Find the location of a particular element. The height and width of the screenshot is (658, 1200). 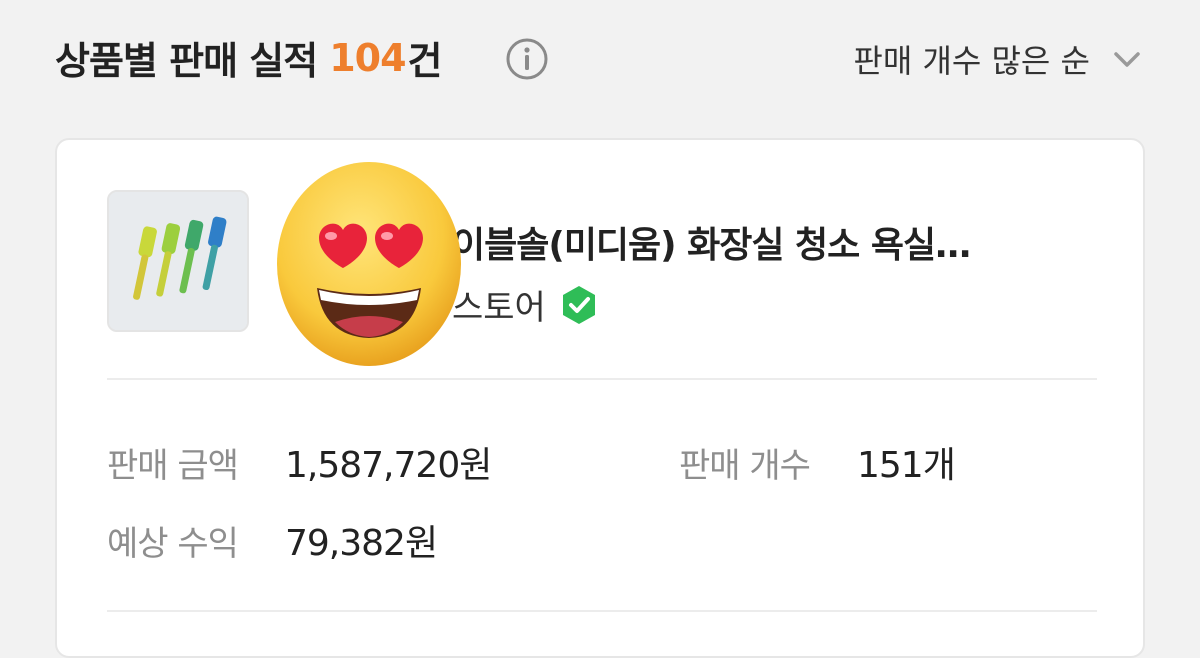

verified-badge-icon is located at coordinates (578, 304).